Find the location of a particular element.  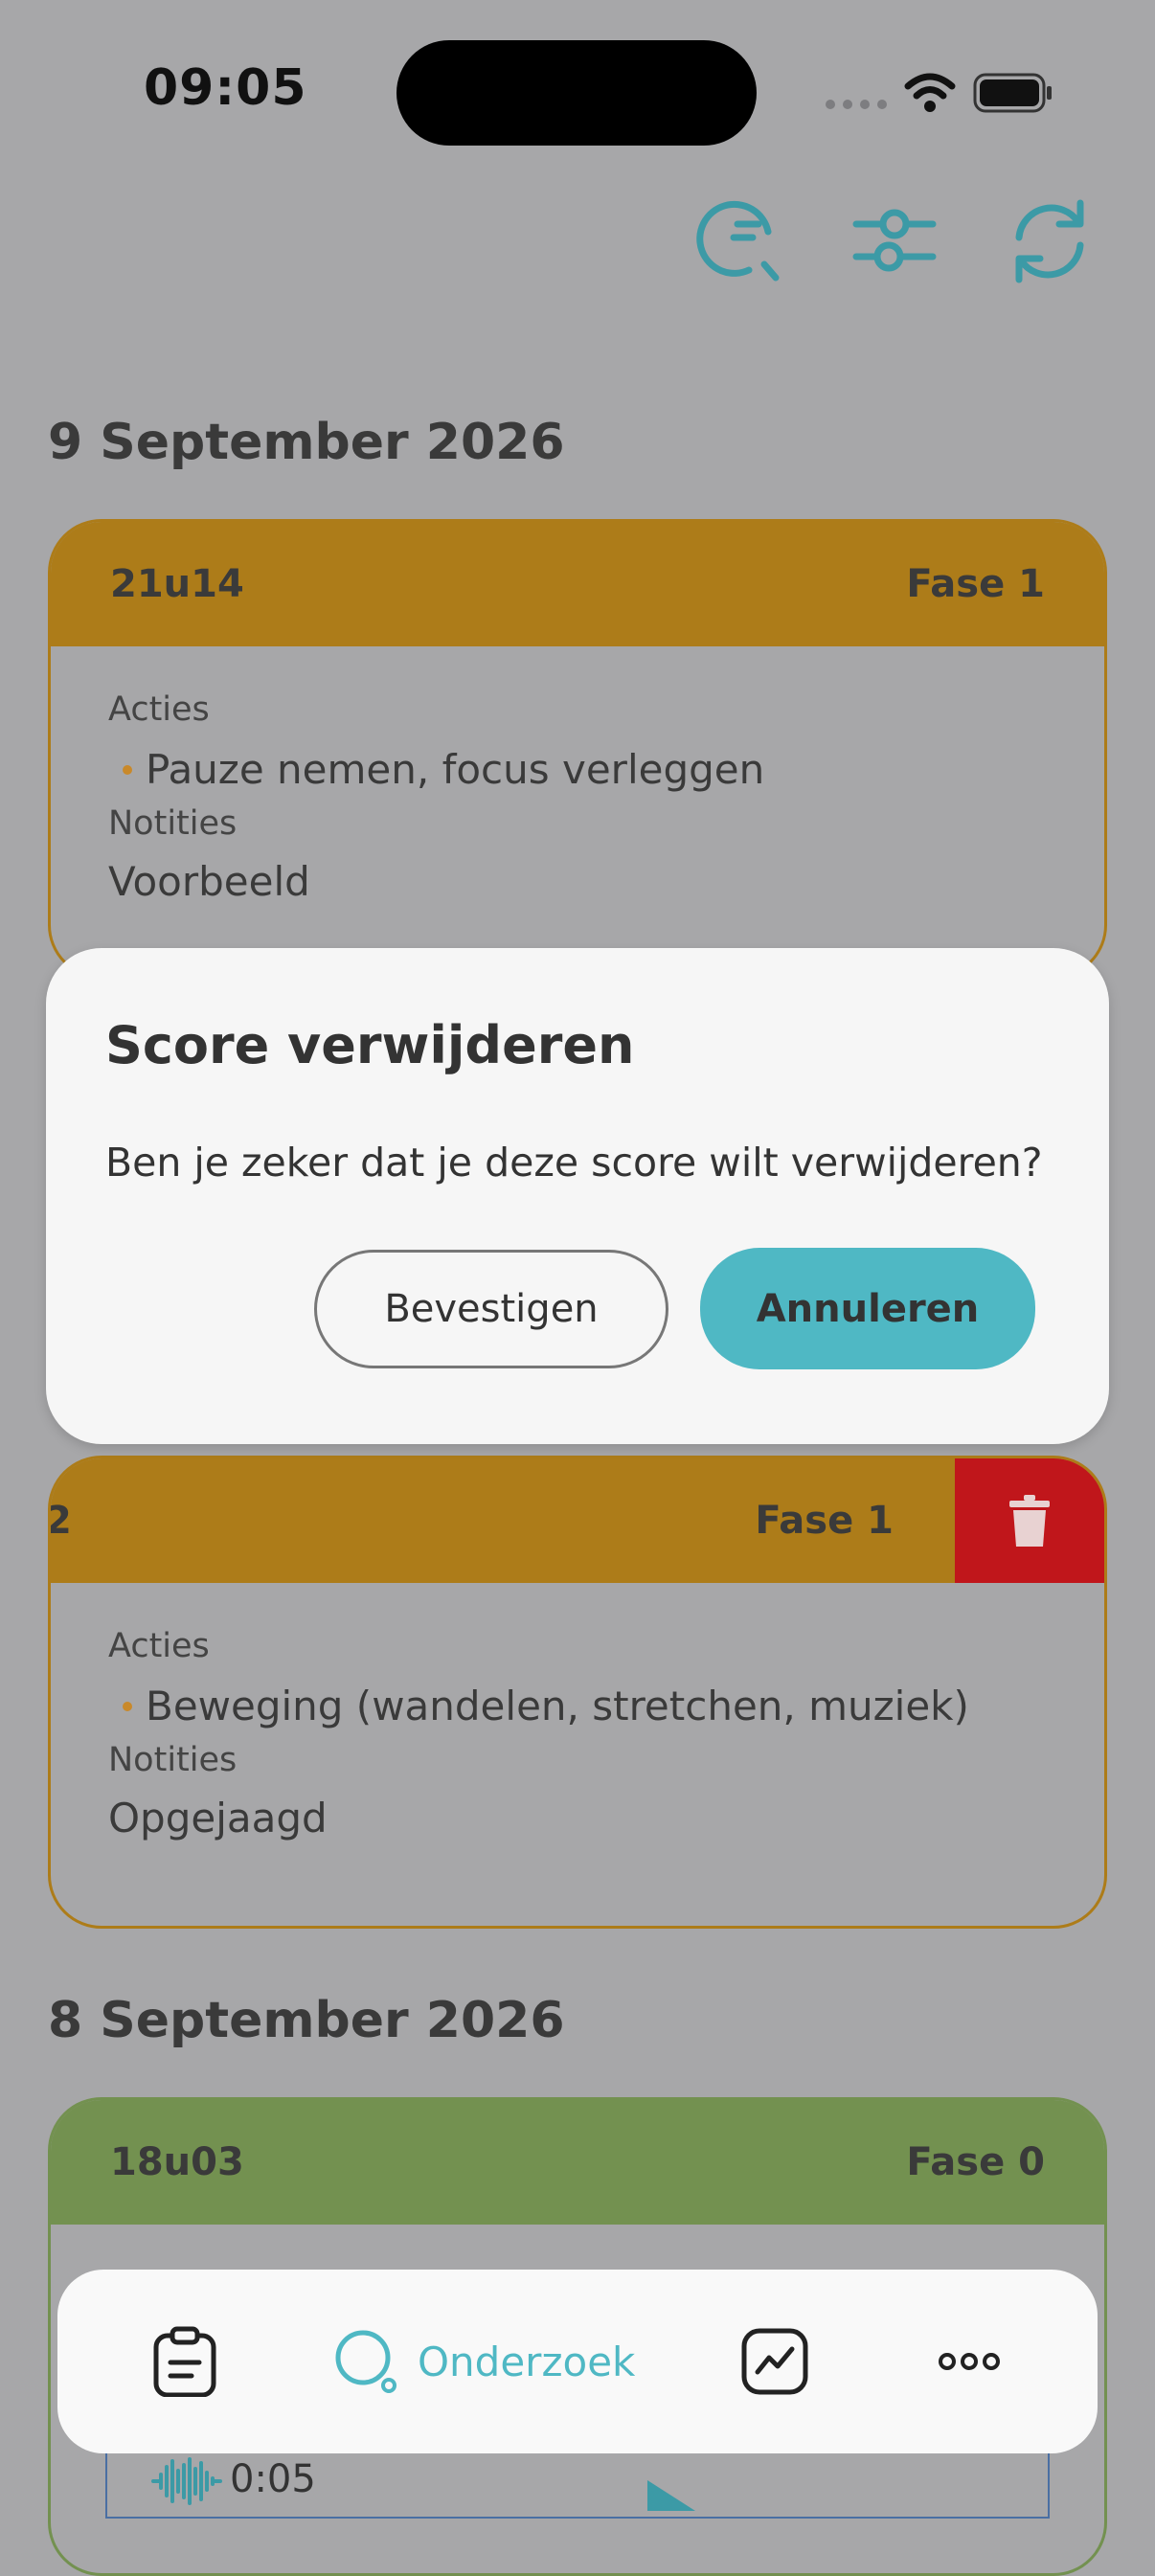

clipboard-icon is located at coordinates (184, 2361).